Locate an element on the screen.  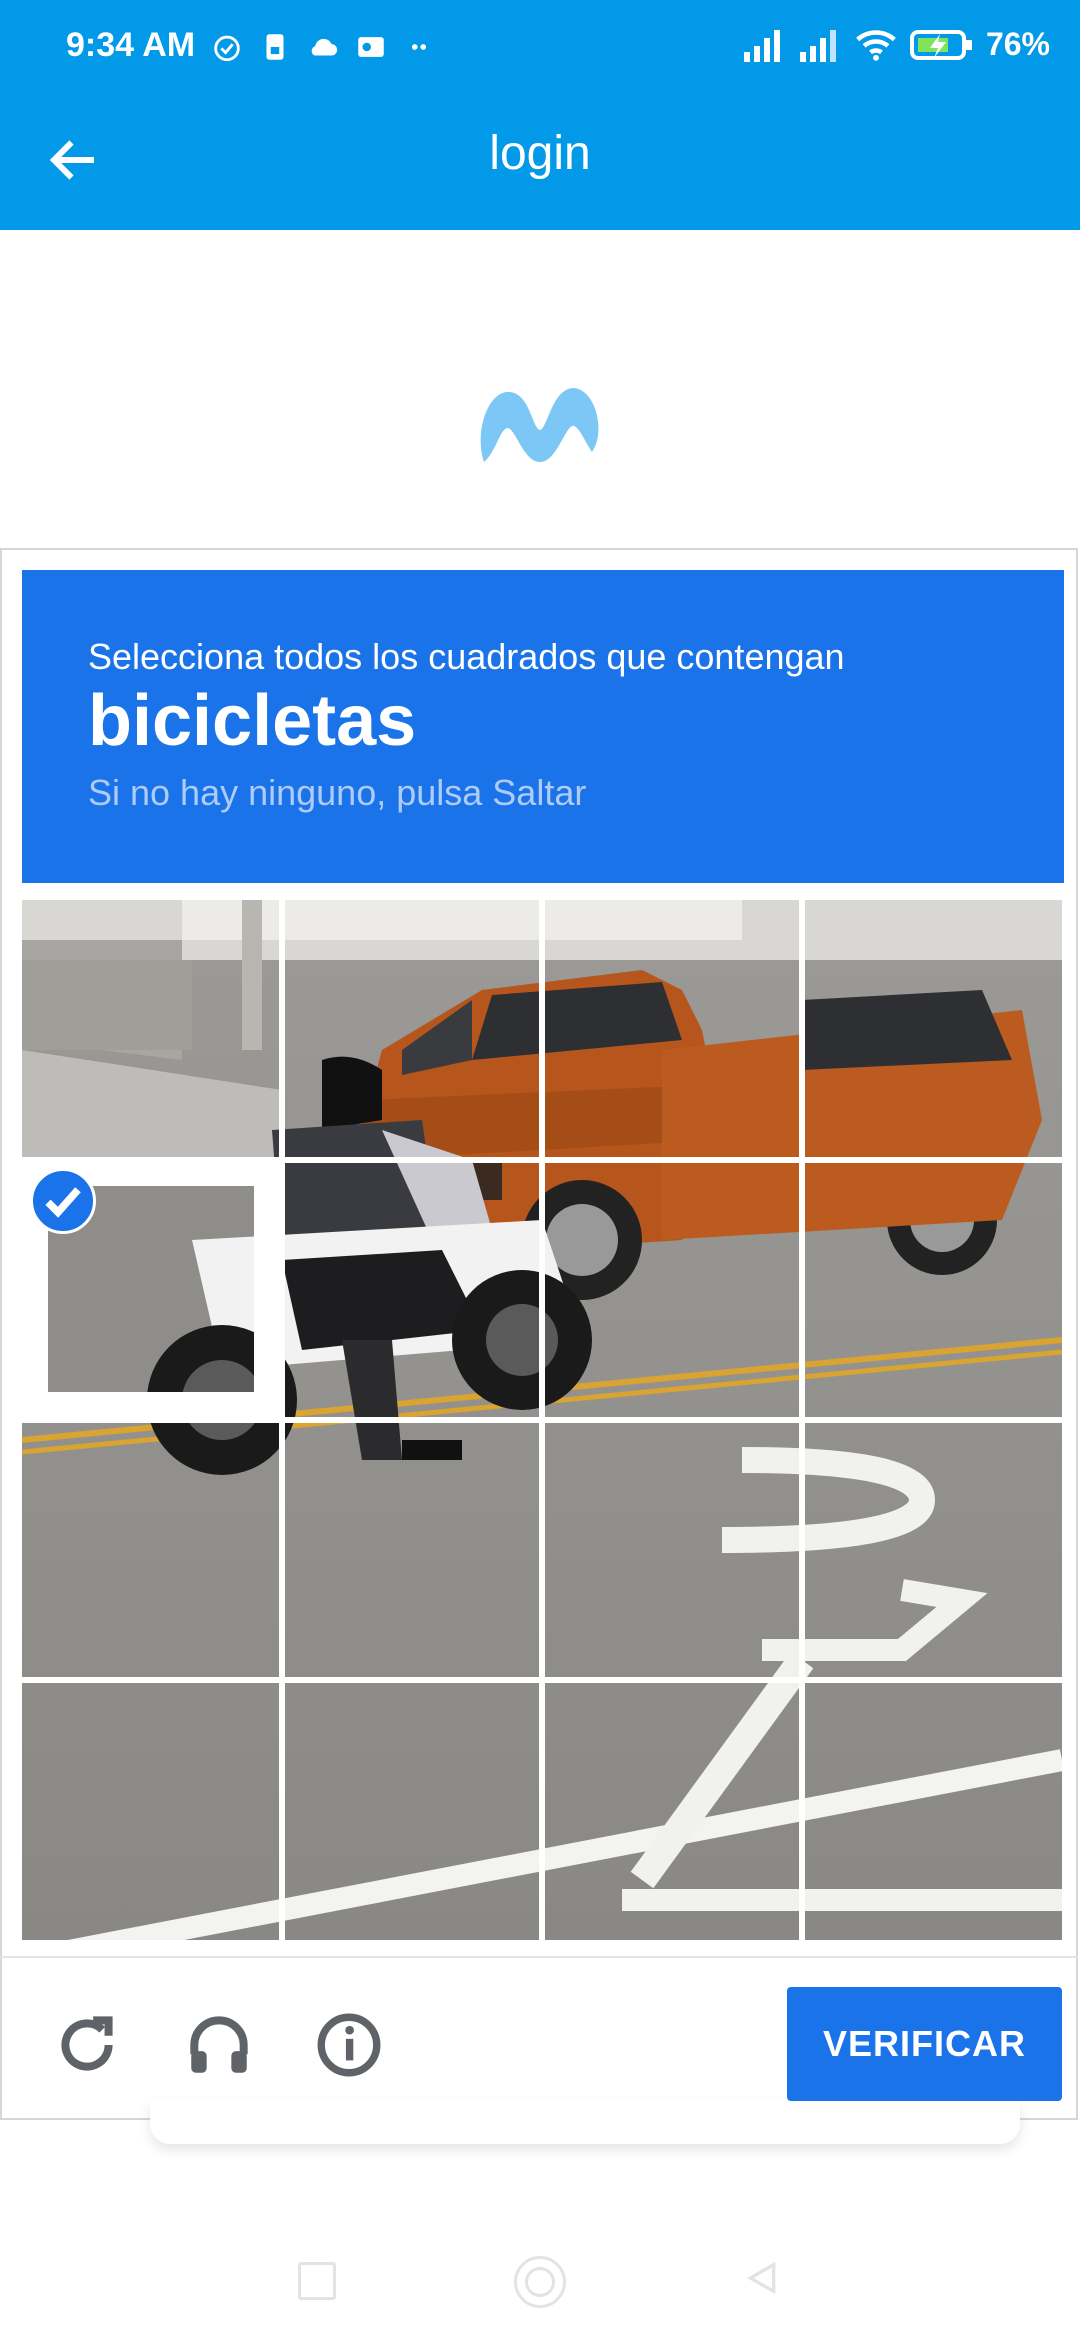
battery-percent: 76% is located at coordinates (1017, 44).